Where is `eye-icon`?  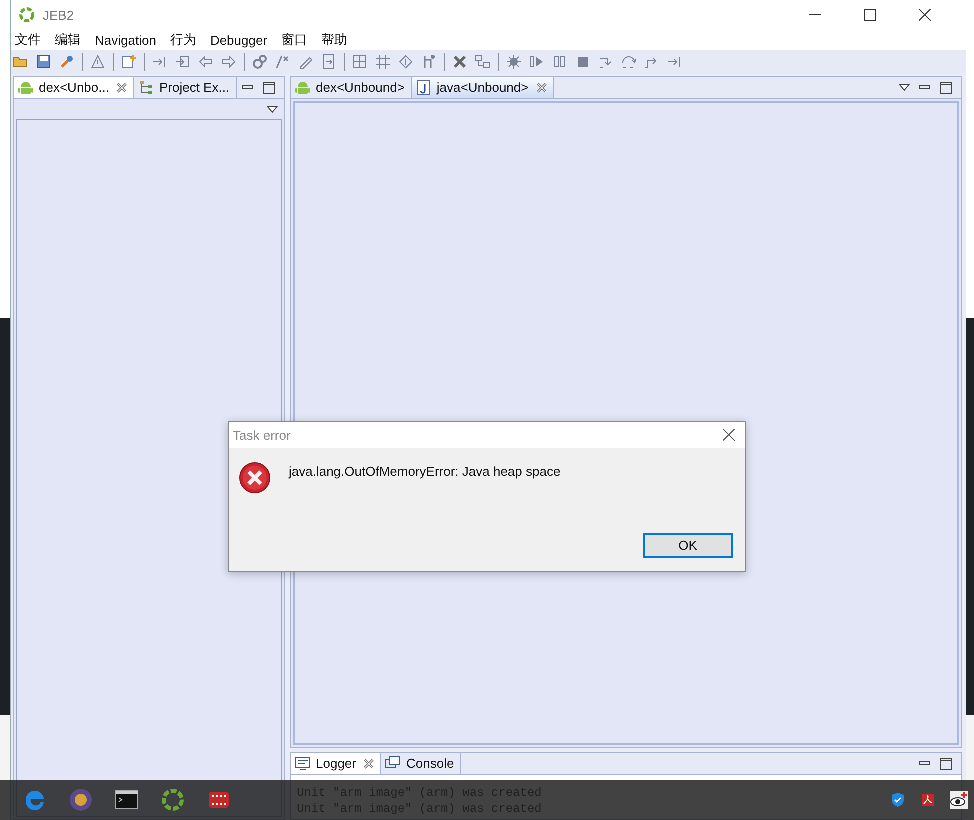
eye-icon is located at coordinates (959, 800).